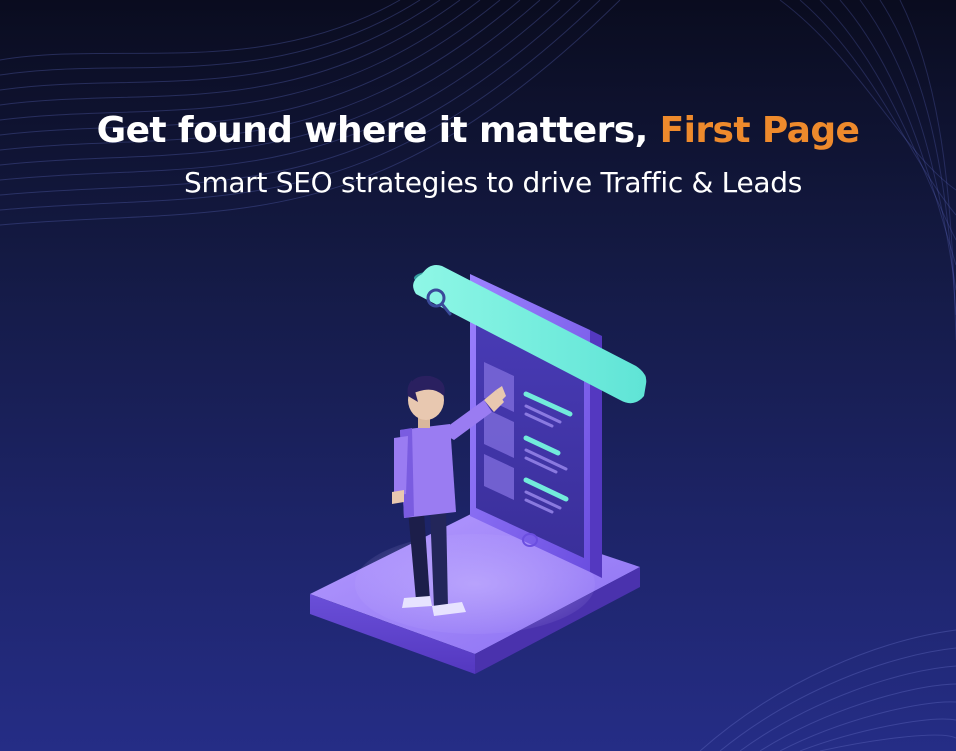 Image resolution: width=956 pixels, height=751 pixels. Describe the element at coordinates (372, 130) in the screenshot. I see `headline-main: Get found where it matters,` at that location.